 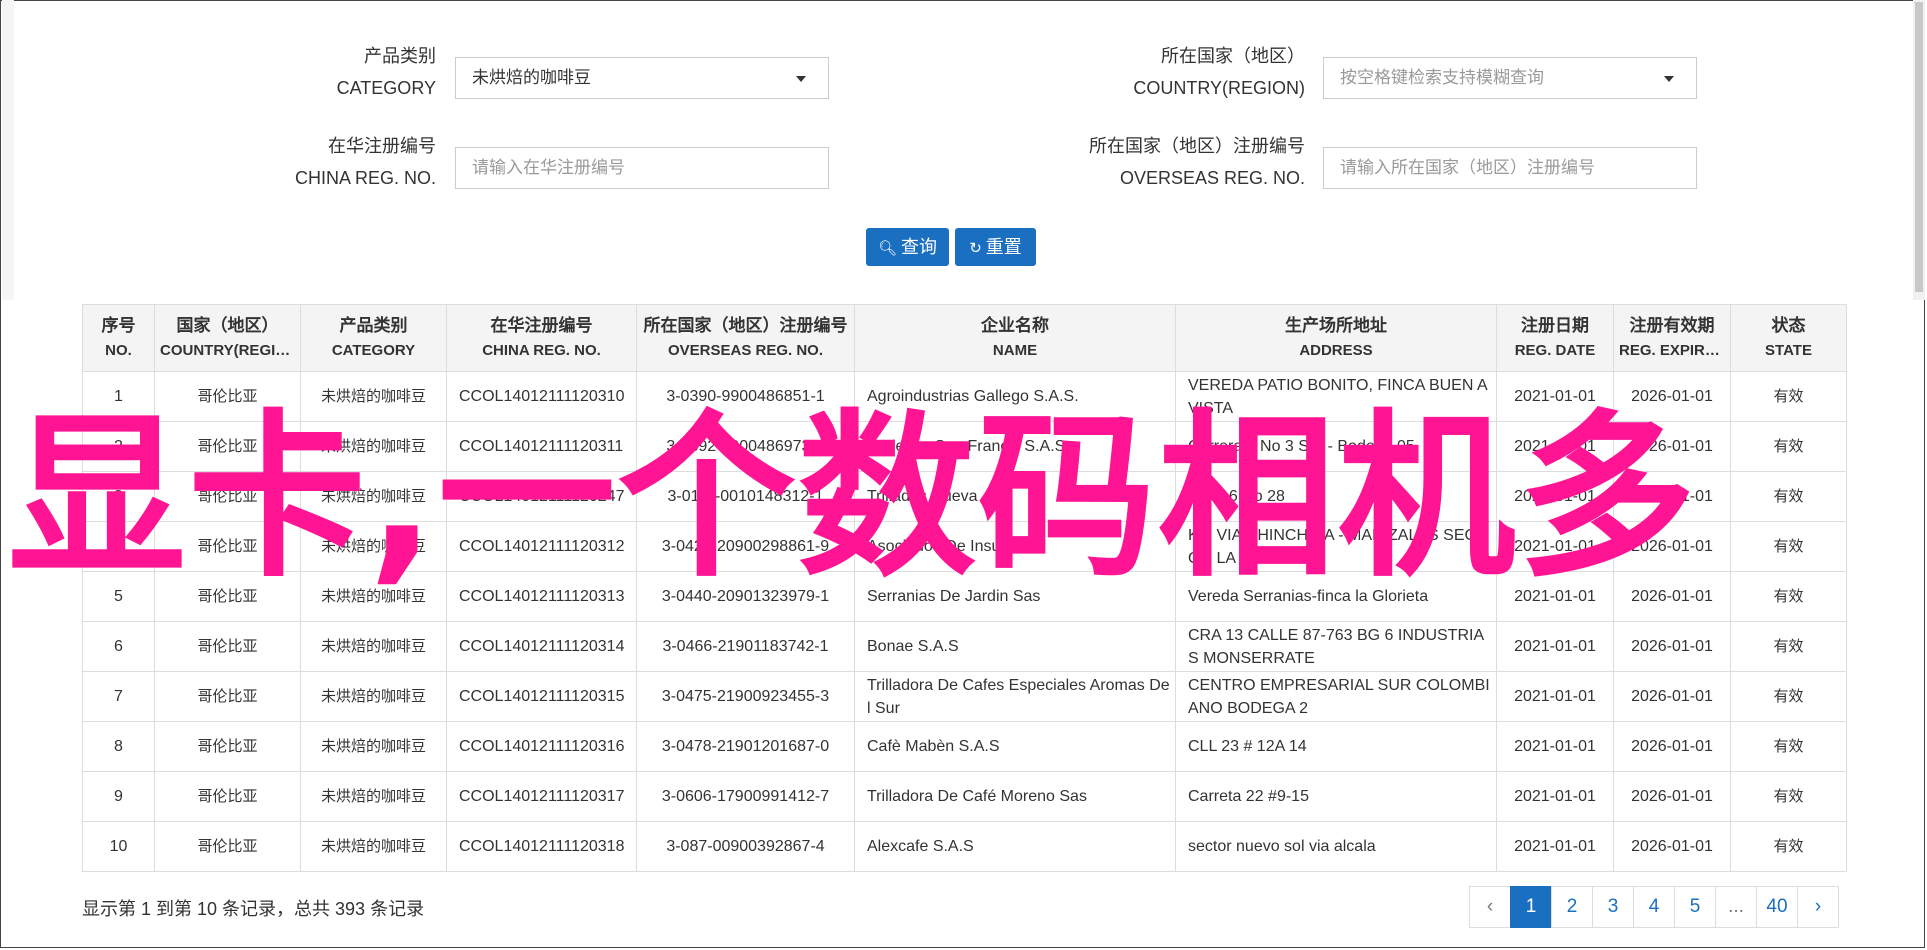 I want to click on column-header-cn: 所在国家（地区）注册编号, so click(x=745, y=325).